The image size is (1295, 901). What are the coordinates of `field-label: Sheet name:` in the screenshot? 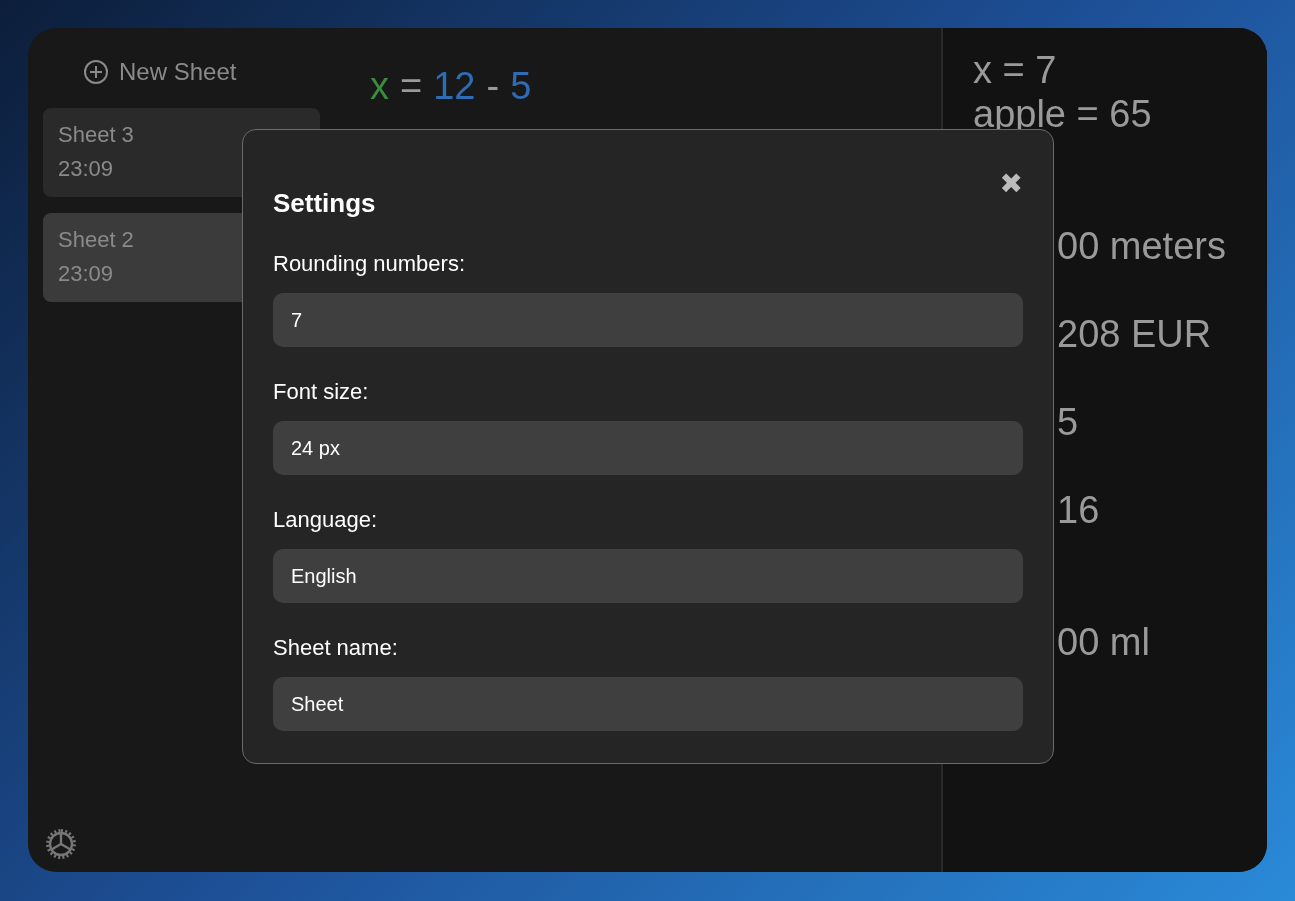 It's located at (335, 648).